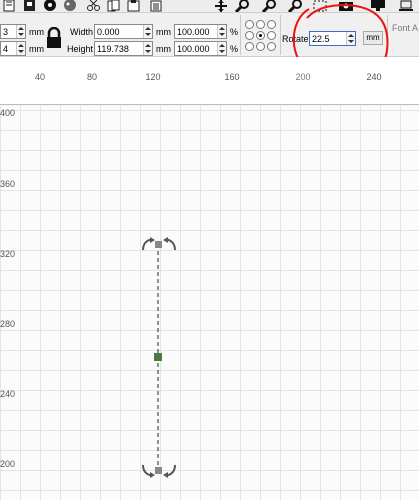 The image size is (419, 500). What do you see at coordinates (32, 6) in the screenshot?
I see `save-icon` at bounding box center [32, 6].